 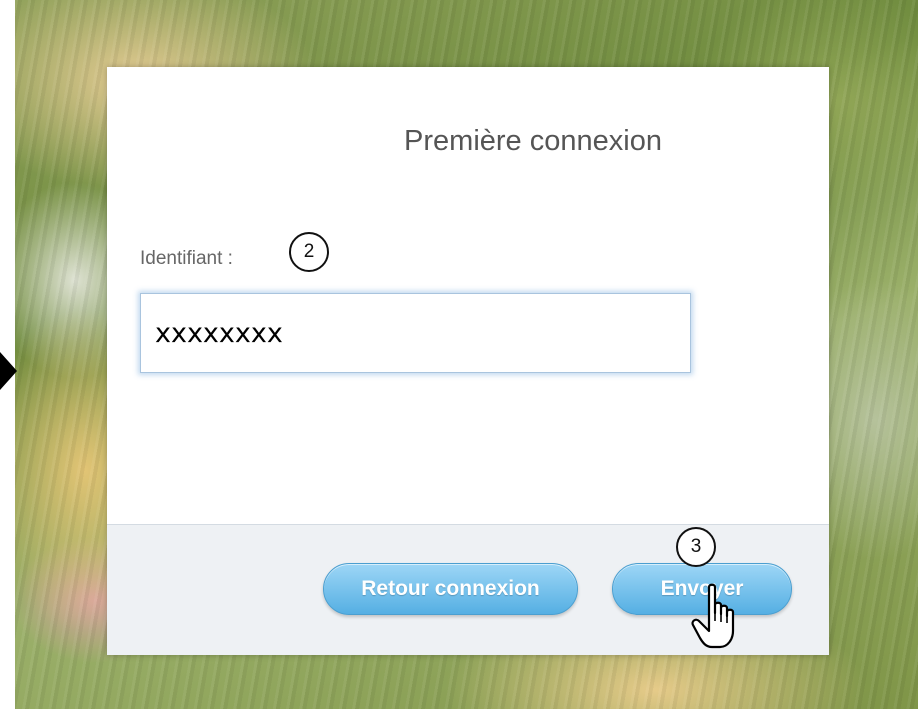 What do you see at coordinates (713, 616) in the screenshot?
I see `hand-pointer-icon` at bounding box center [713, 616].